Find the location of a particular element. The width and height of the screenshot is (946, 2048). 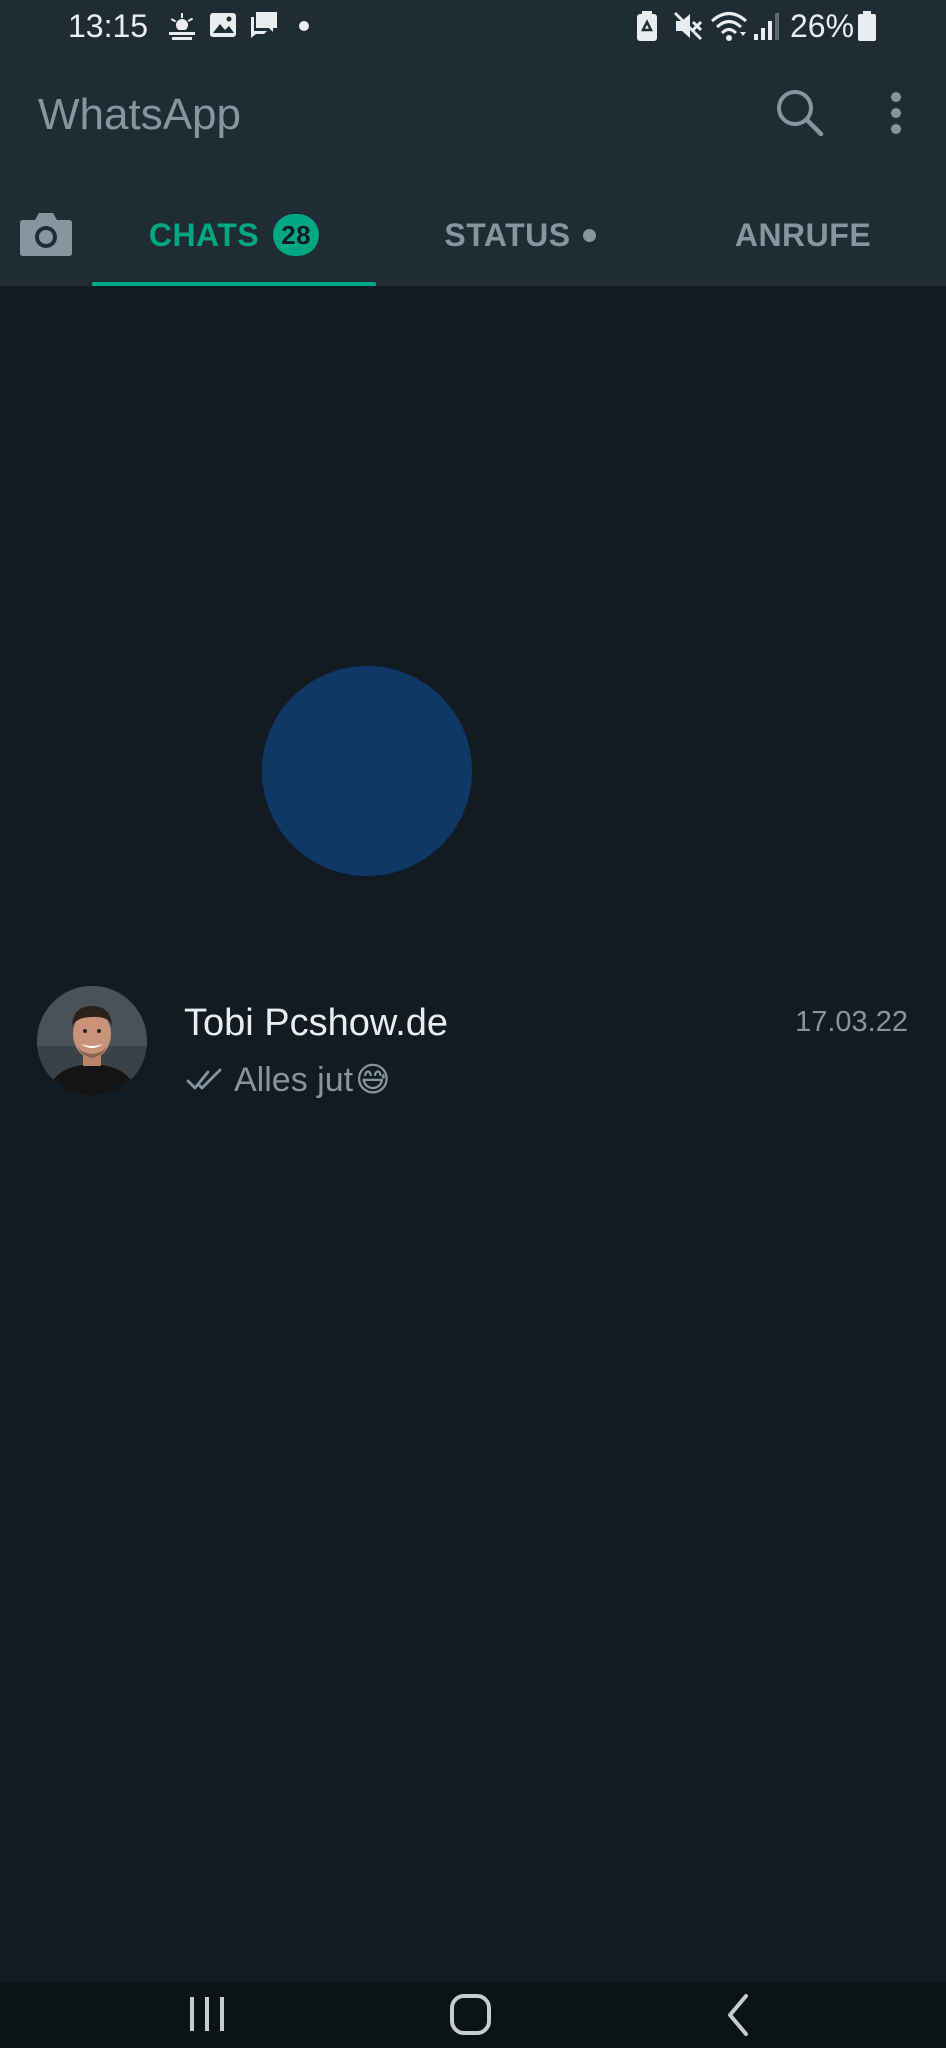

unread-badge: 28 is located at coordinates (296, 235).